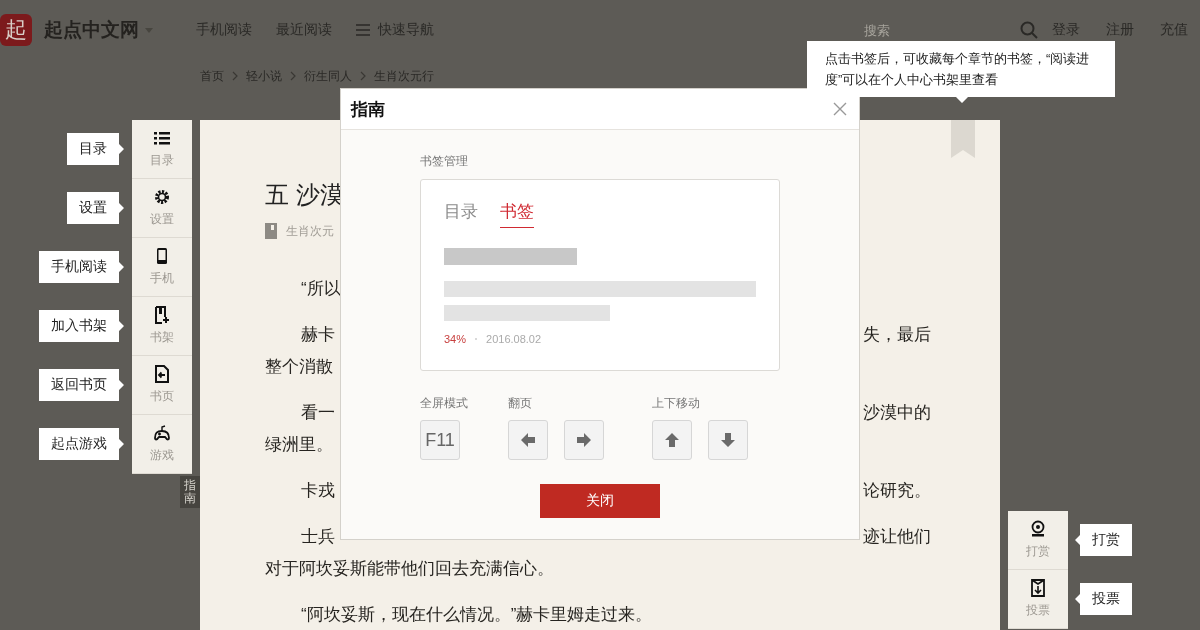  What do you see at coordinates (409, 569) in the screenshot?
I see `paragraph-text: 对于阿坎妥斯能带他们回去充满信心。` at bounding box center [409, 569].